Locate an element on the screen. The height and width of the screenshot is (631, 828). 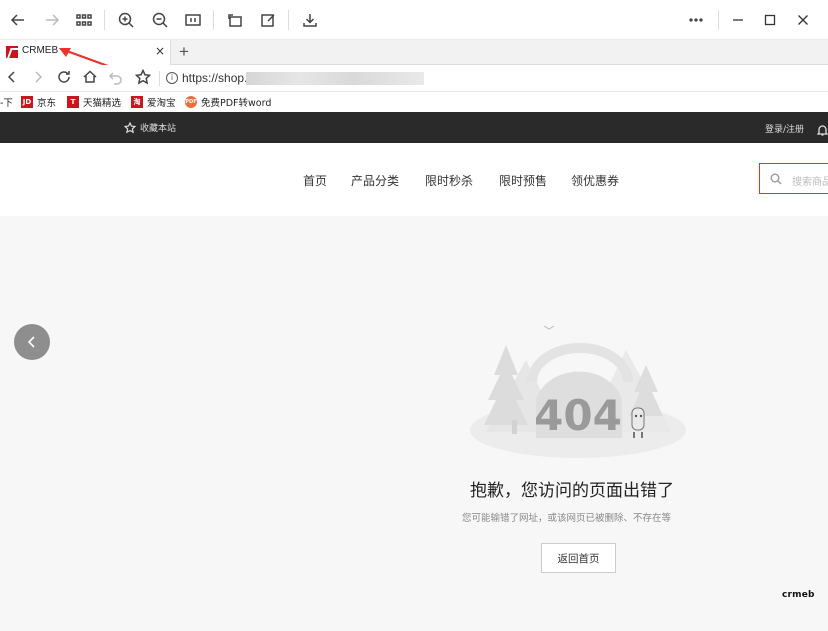
bookmark-pdf: PDF 免费PDF转word is located at coordinates (228, 102).